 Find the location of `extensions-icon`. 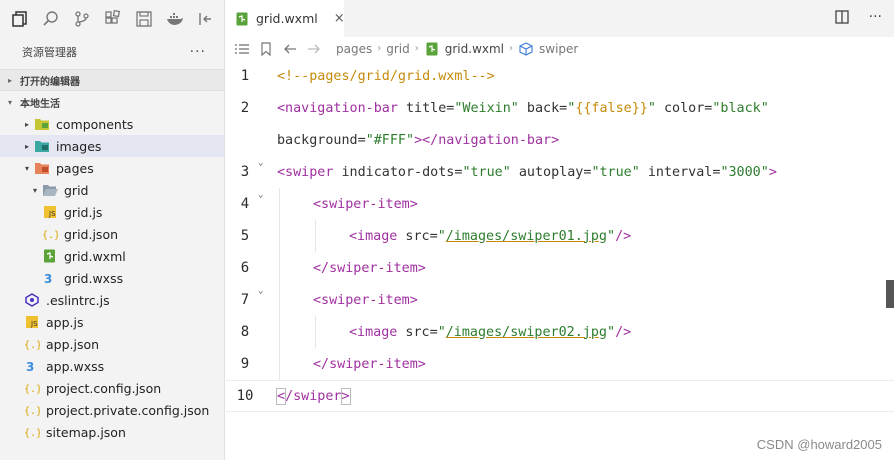

extensions-icon is located at coordinates (113, 19).